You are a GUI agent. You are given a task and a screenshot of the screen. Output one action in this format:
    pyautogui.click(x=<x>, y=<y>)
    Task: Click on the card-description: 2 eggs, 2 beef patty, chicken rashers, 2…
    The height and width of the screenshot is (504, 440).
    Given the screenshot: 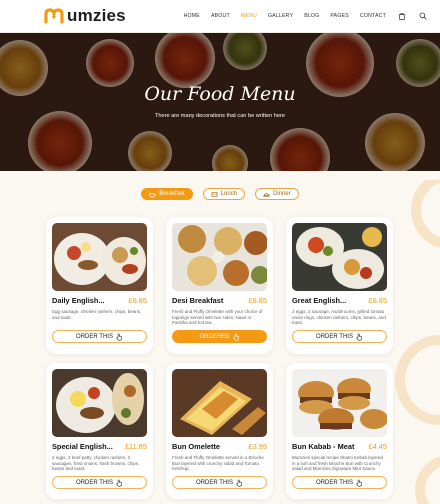 What is the action you would take?
    pyautogui.click(x=96, y=463)
    